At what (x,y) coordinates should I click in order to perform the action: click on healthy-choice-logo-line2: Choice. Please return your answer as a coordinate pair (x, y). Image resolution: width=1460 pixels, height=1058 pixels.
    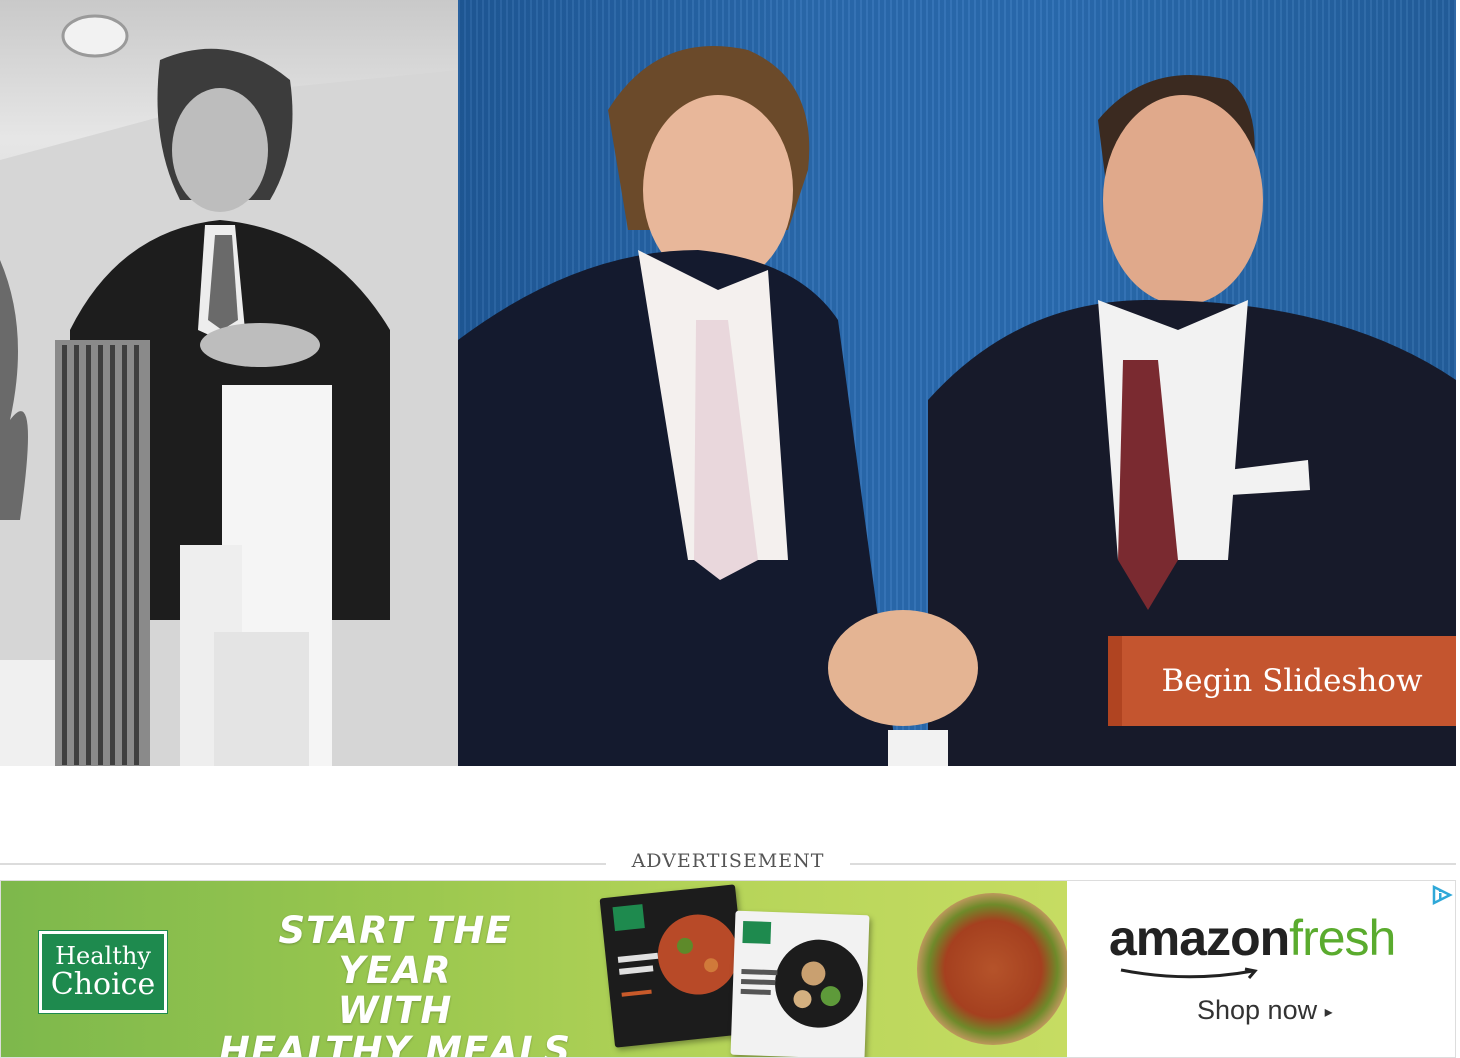
    Looking at the image, I should click on (103, 984).